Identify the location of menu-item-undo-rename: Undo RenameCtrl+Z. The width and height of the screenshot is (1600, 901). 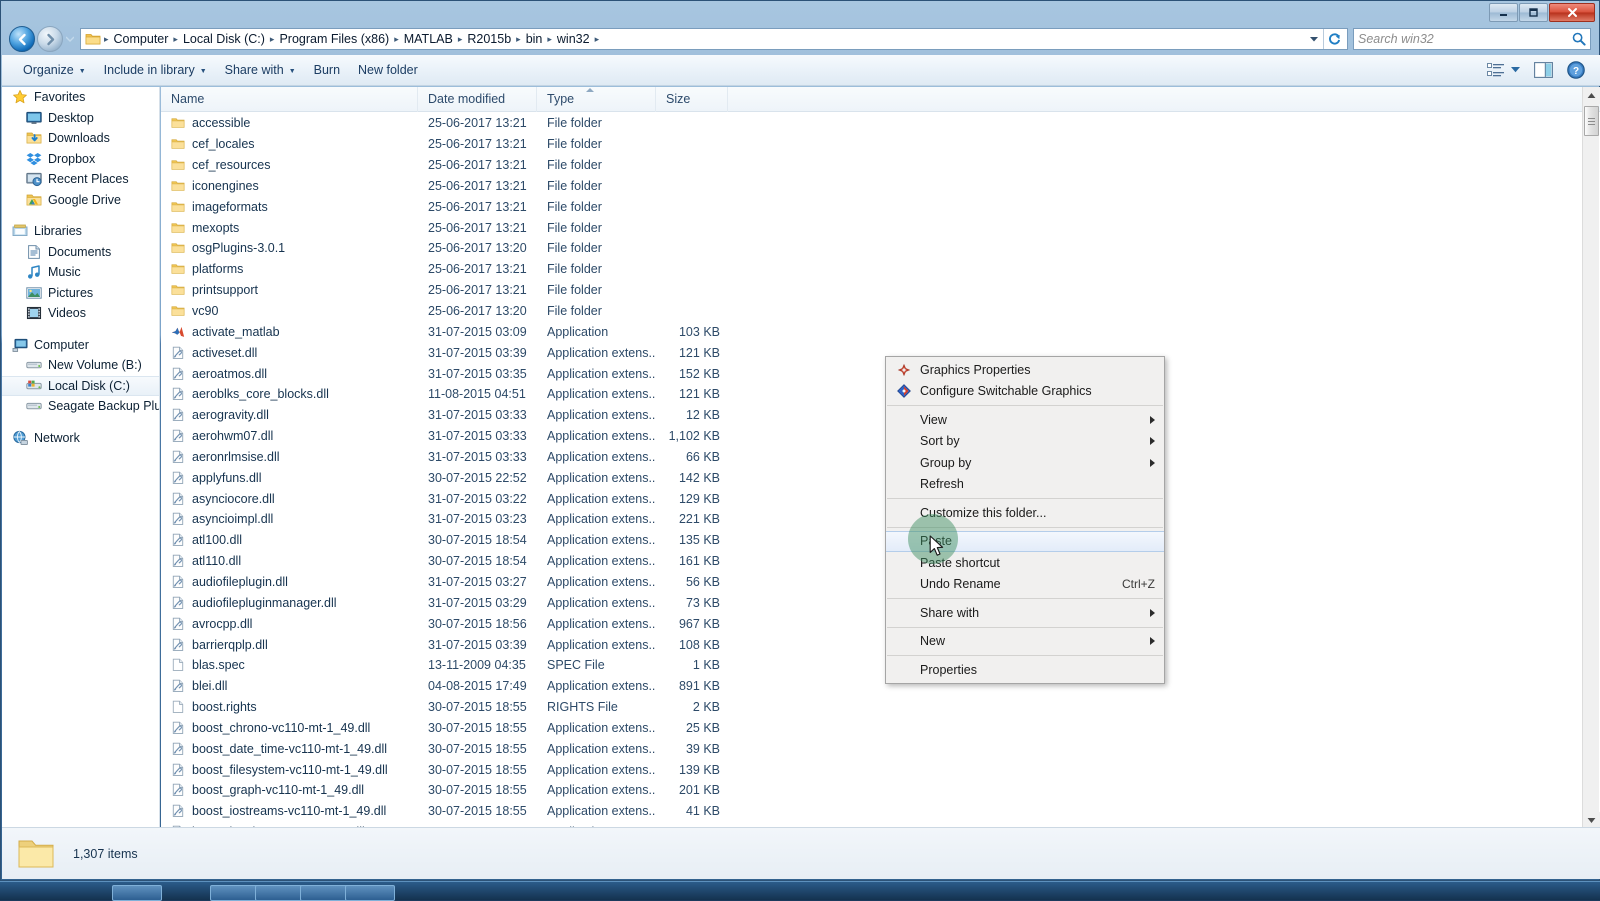
(1025, 585).